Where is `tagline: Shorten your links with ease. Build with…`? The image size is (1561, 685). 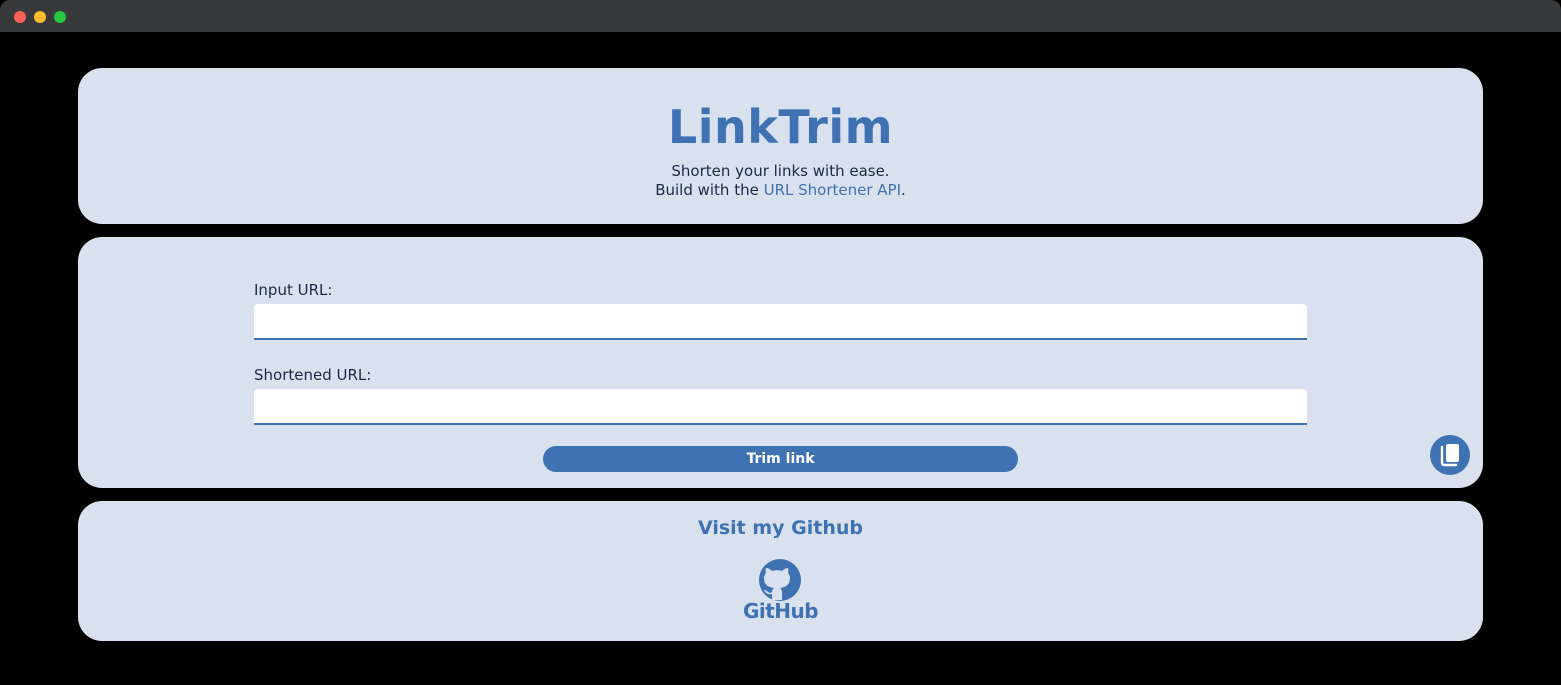 tagline: Shorten your links with ease. Build with… is located at coordinates (780, 181).